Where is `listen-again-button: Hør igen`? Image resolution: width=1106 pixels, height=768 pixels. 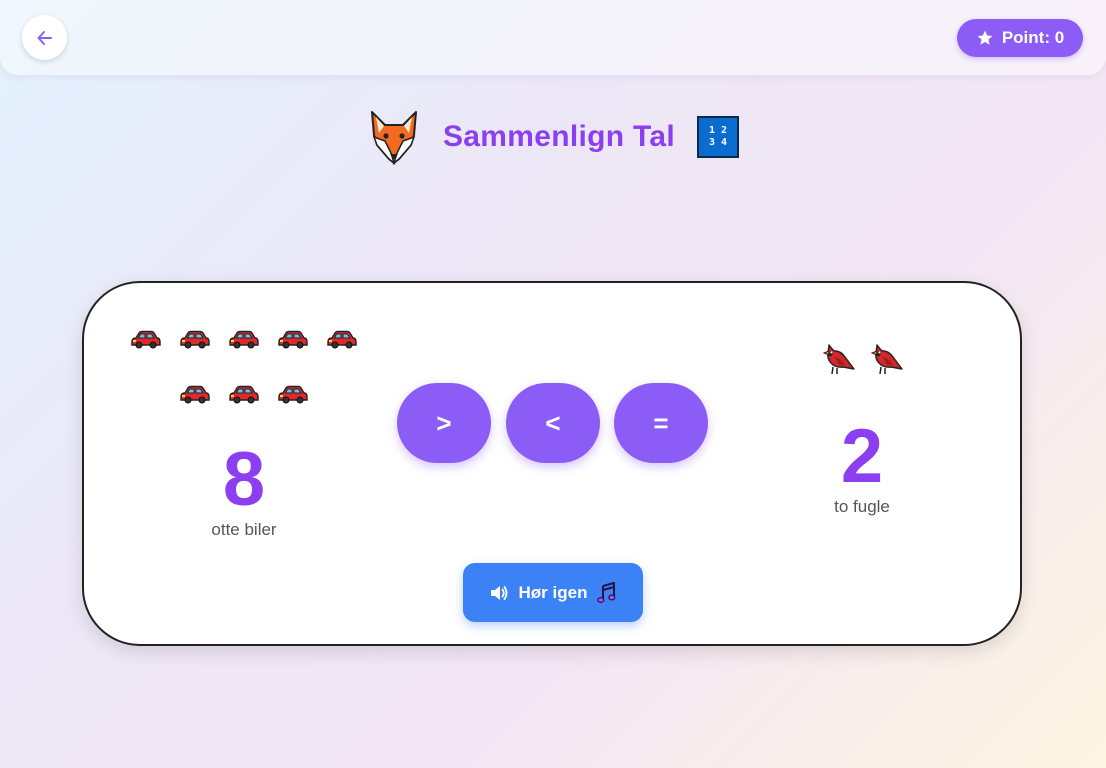 listen-again-button: Hør igen is located at coordinates (553, 592).